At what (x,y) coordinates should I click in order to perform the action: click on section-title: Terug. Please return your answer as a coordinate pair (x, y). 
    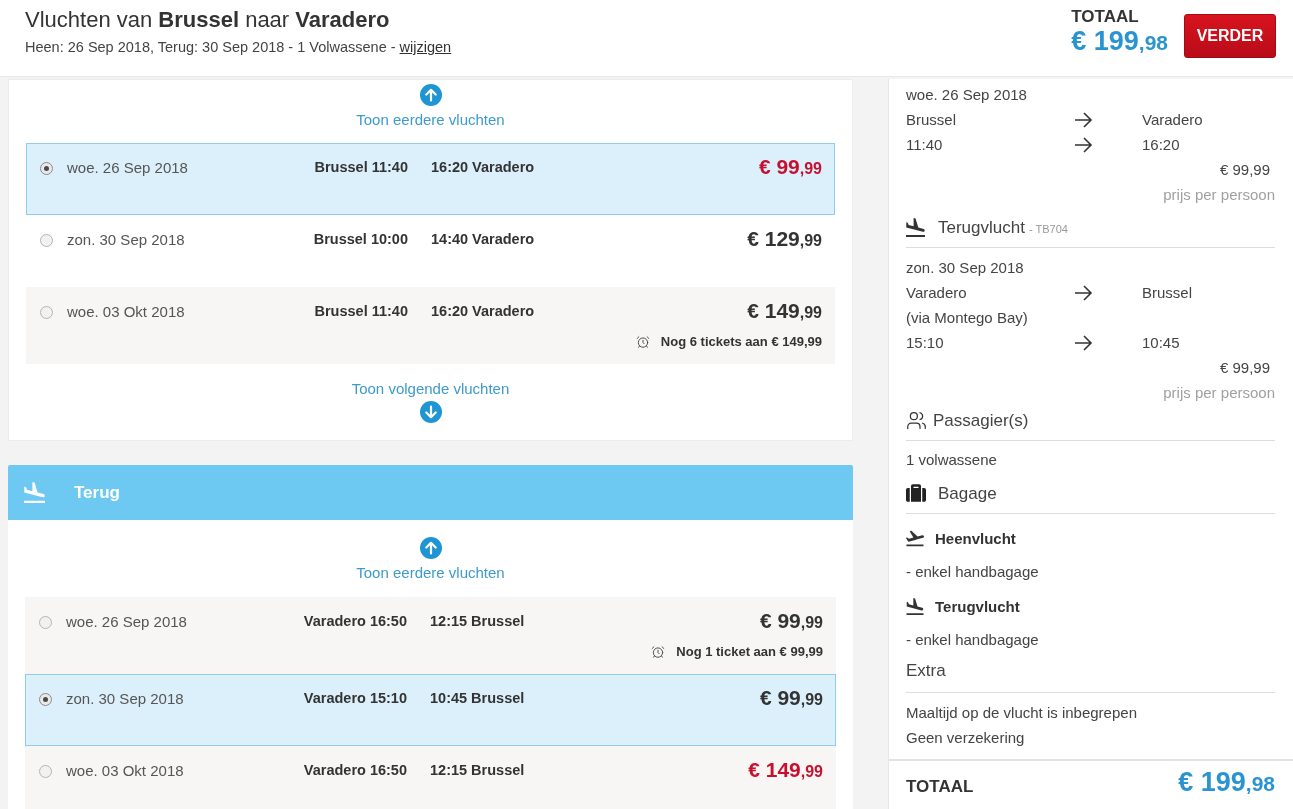
    Looking at the image, I should click on (97, 492).